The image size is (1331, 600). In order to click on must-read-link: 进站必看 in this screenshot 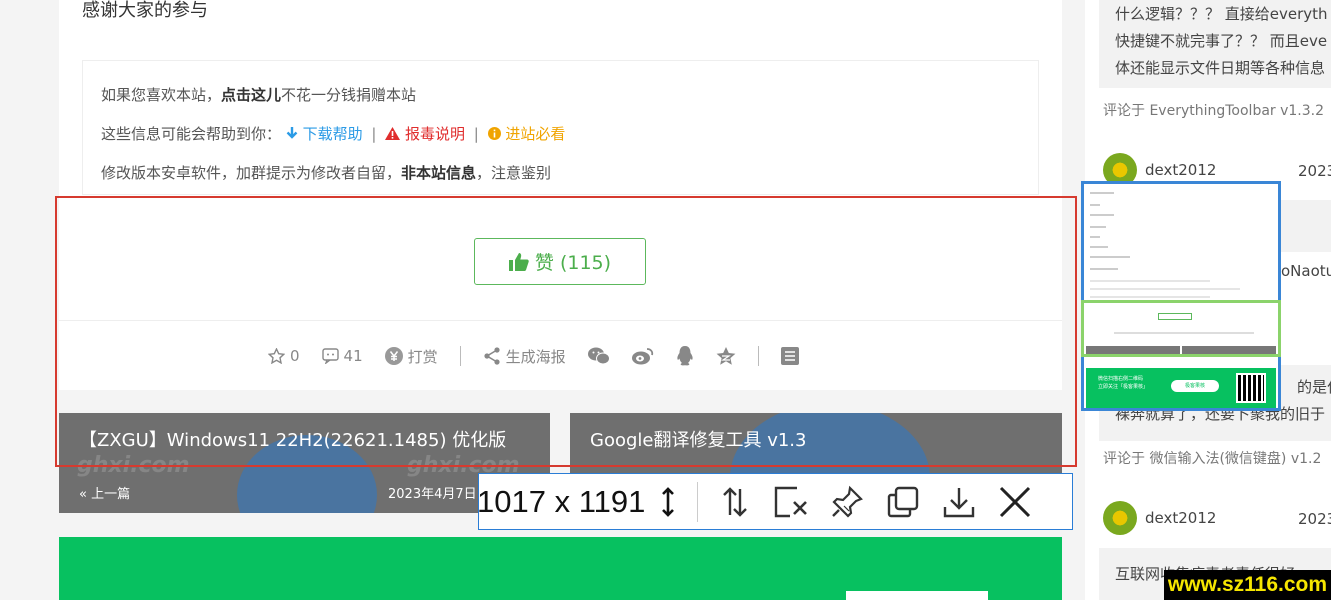, I will do `click(526, 134)`.